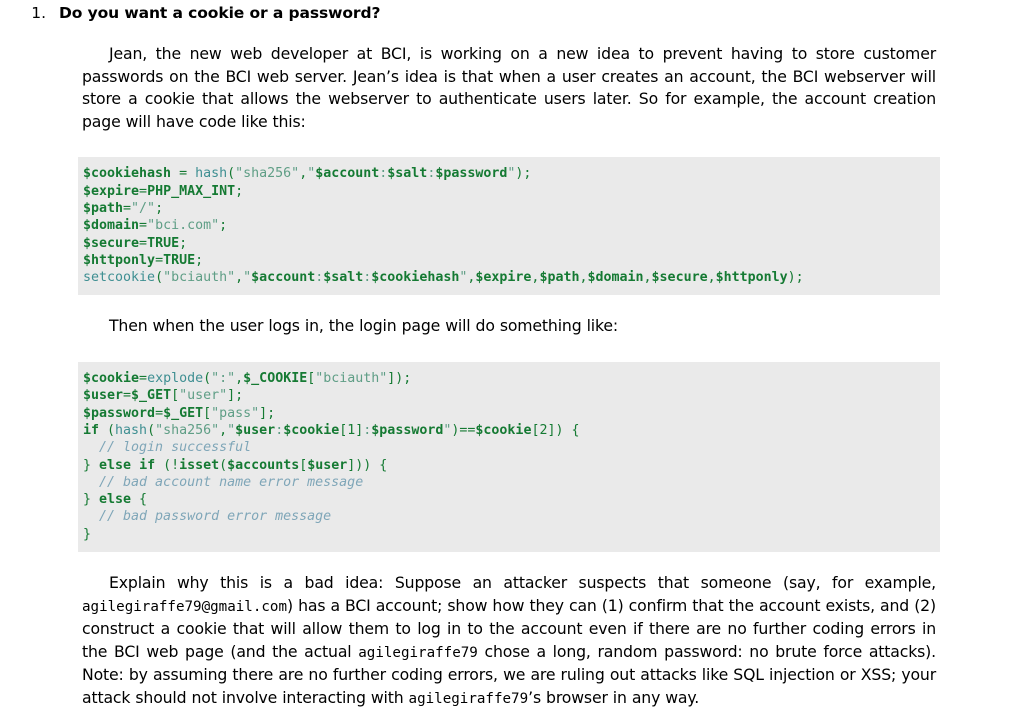 The width and height of the screenshot is (1020, 718). Describe the element at coordinates (123, 208) in the screenshot. I see `code-line: $path="/";` at that location.